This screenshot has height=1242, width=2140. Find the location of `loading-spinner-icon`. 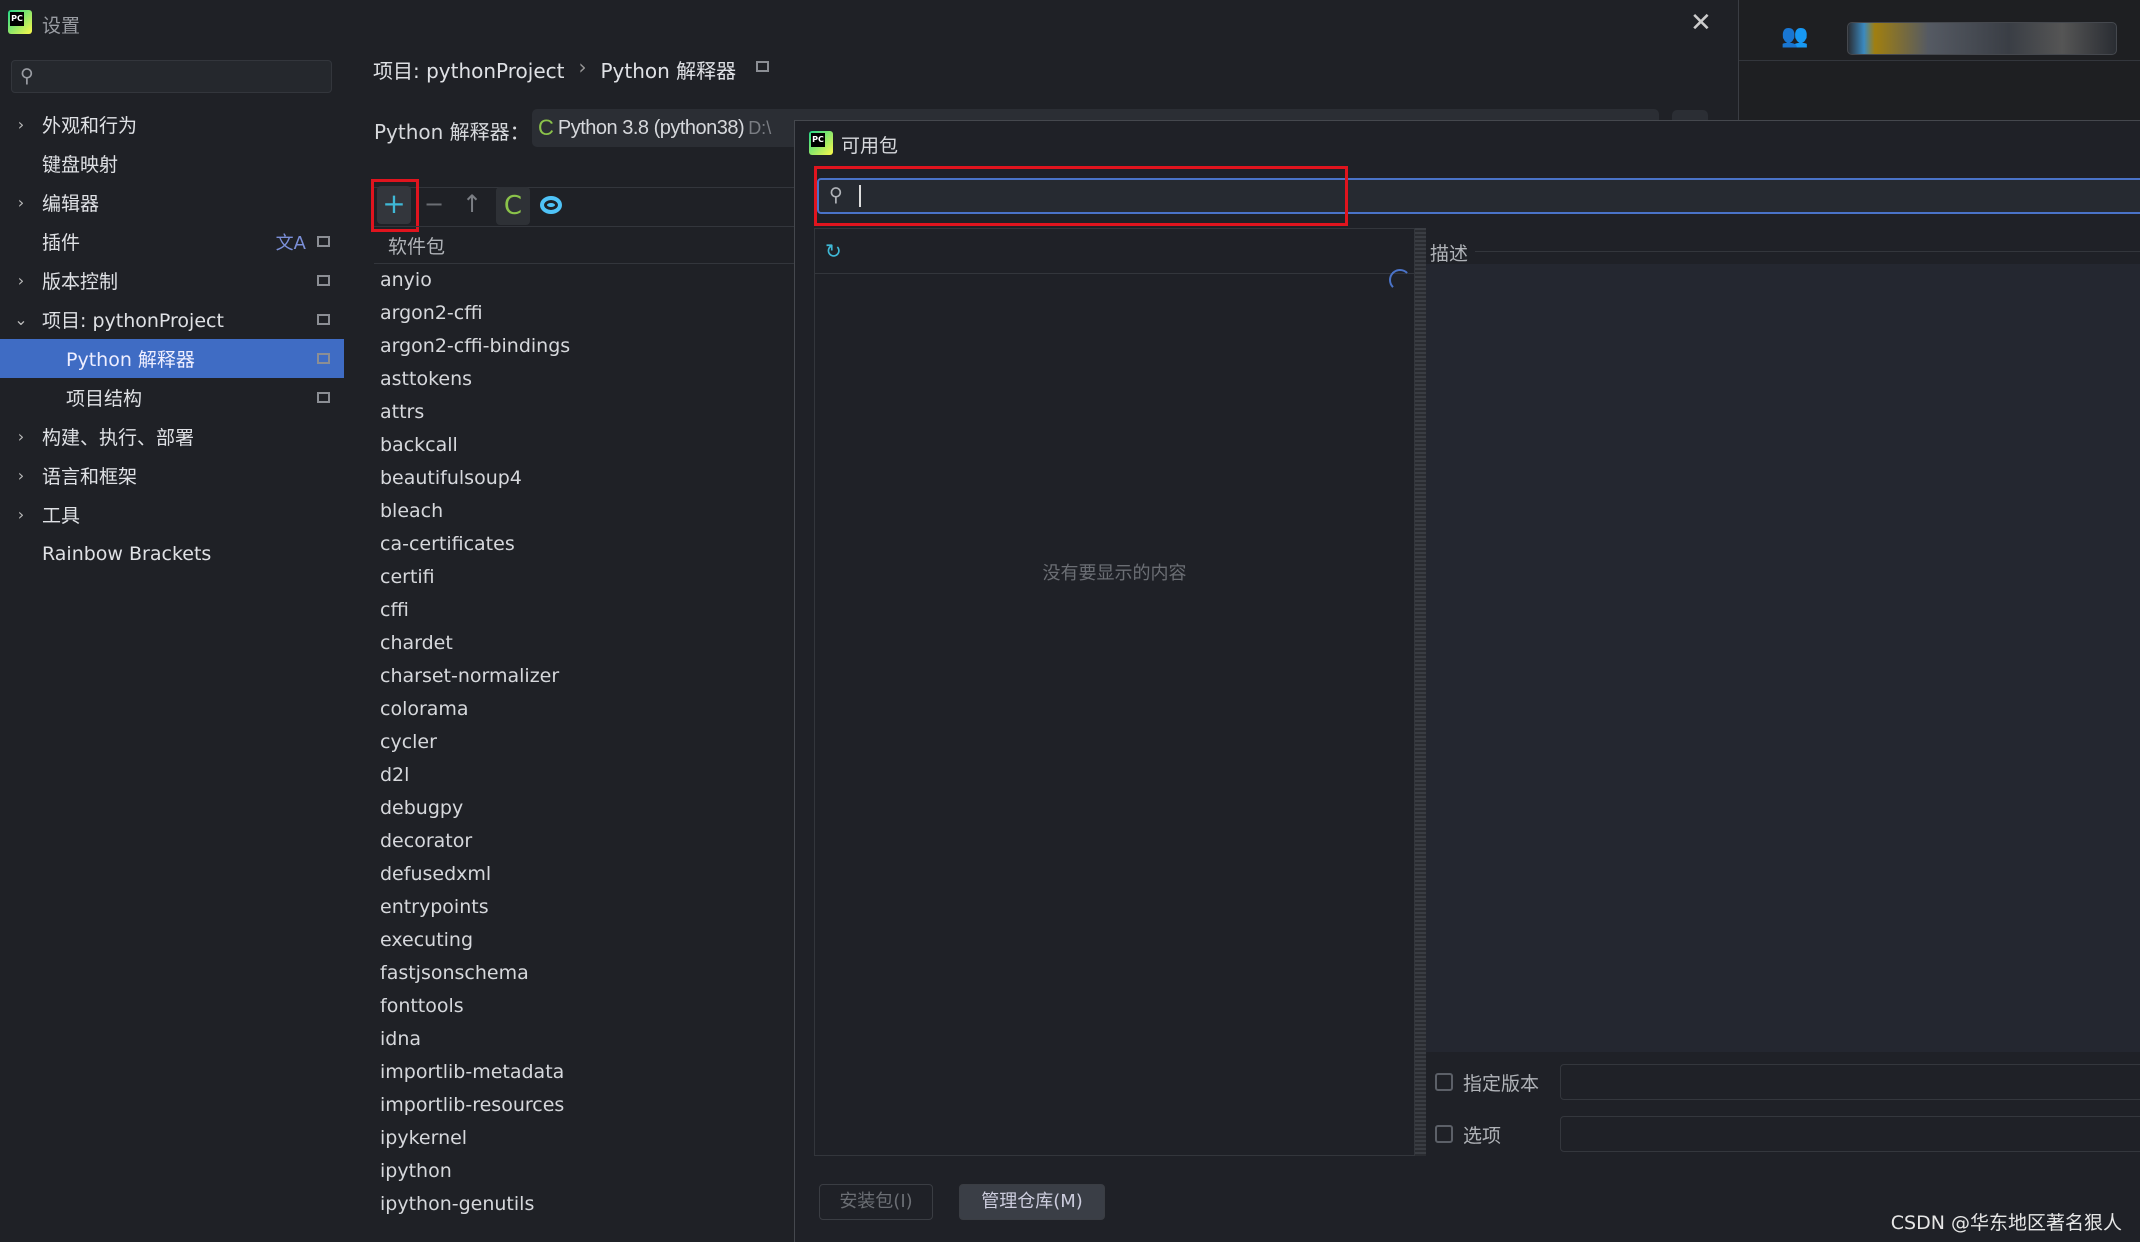

loading-spinner-icon is located at coordinates (1400, 280).